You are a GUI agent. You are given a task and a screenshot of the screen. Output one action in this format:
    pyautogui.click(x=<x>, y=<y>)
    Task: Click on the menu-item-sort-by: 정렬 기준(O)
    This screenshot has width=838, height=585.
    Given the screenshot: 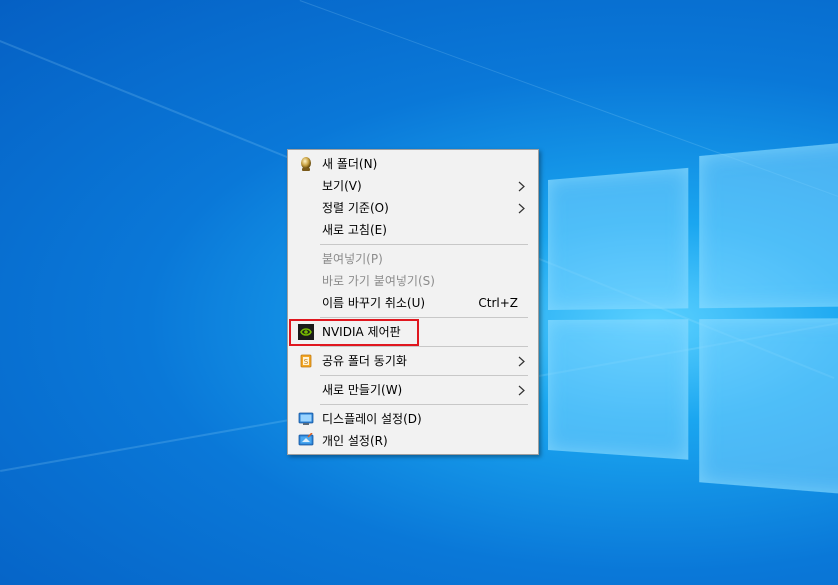 What is the action you would take?
    pyautogui.click(x=413, y=208)
    